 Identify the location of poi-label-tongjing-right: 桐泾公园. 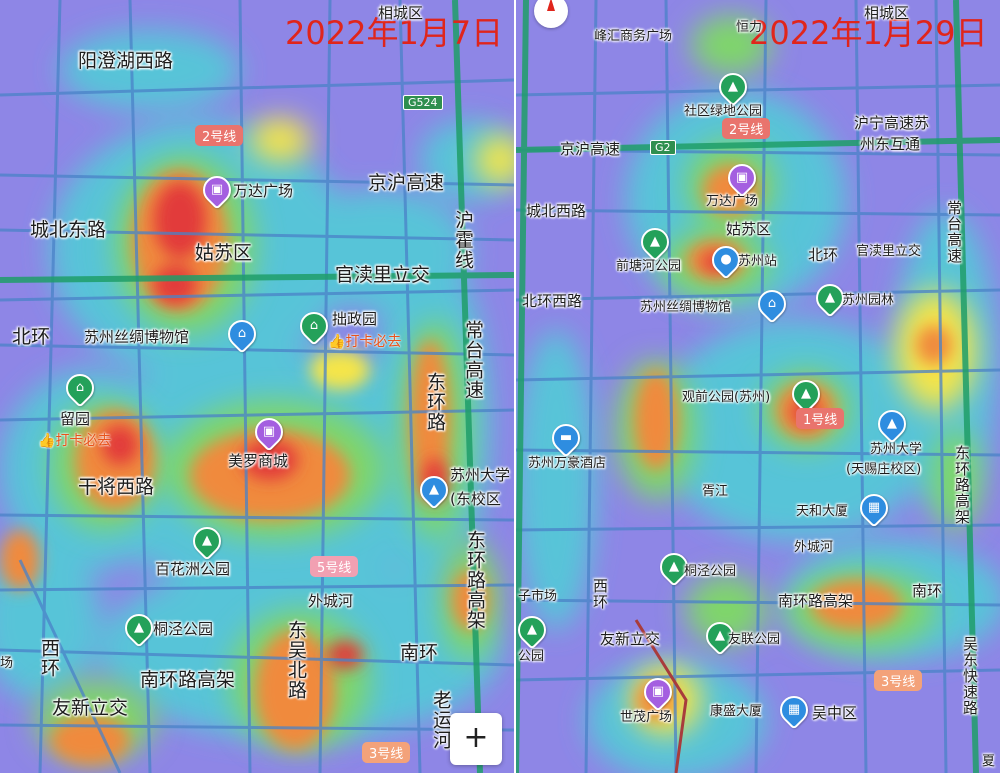
(710, 569).